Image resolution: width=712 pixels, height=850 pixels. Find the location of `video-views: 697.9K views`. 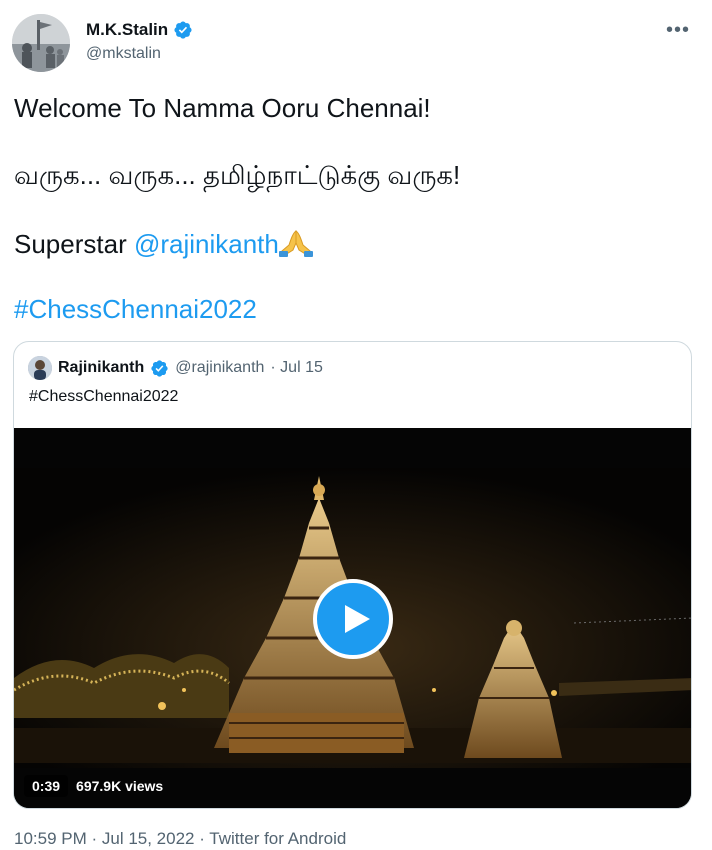

video-views: 697.9K views is located at coordinates (120, 786).